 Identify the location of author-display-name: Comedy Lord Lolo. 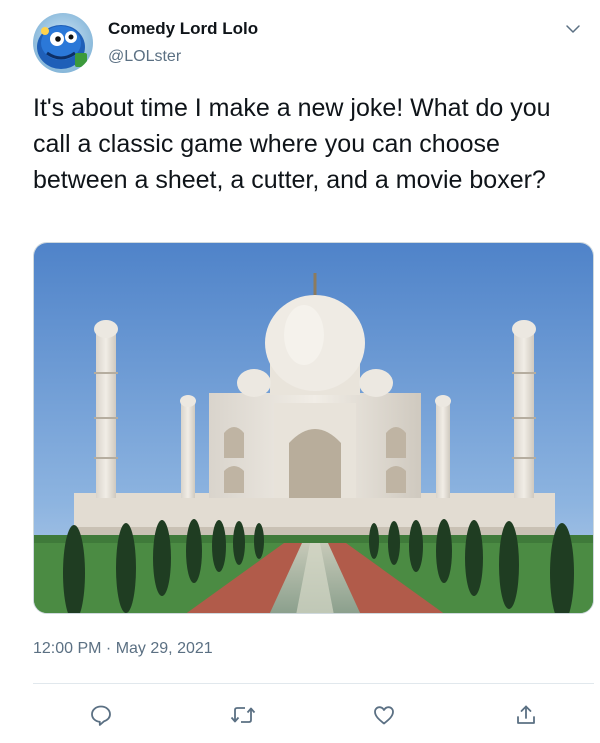
(183, 29).